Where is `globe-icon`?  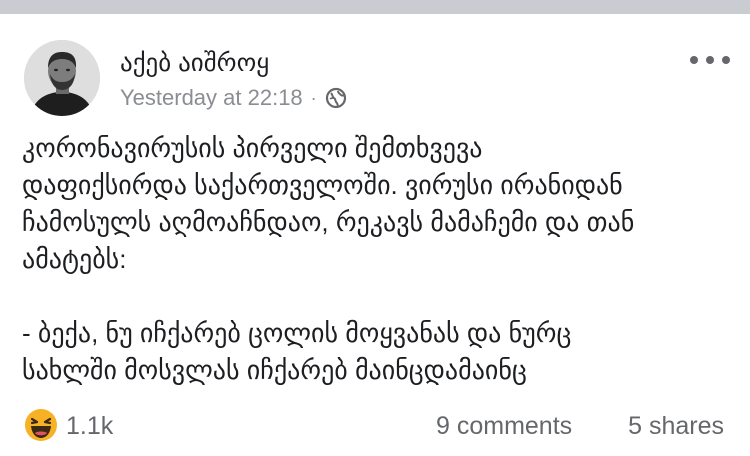
globe-icon is located at coordinates (336, 98).